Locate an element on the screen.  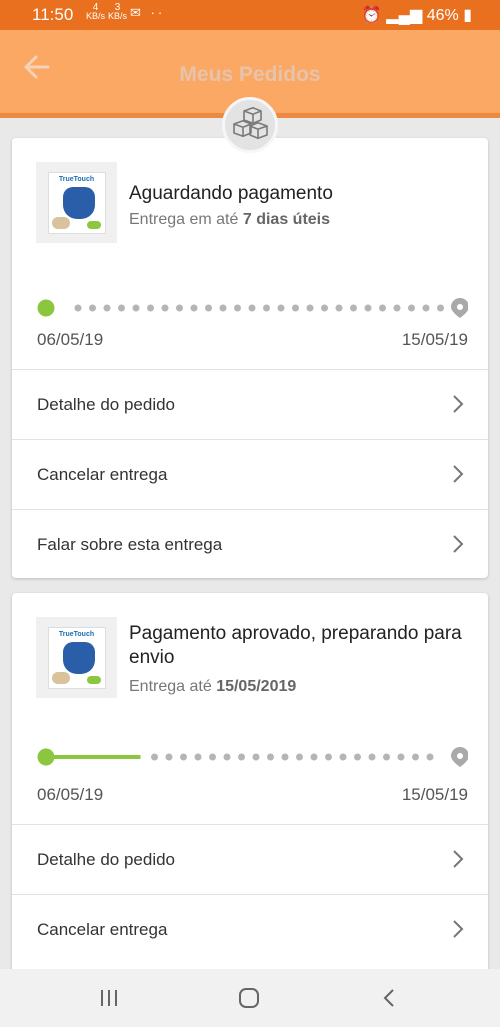
net-upload-speed: 3 KB/s is located at coordinates (117, 12).